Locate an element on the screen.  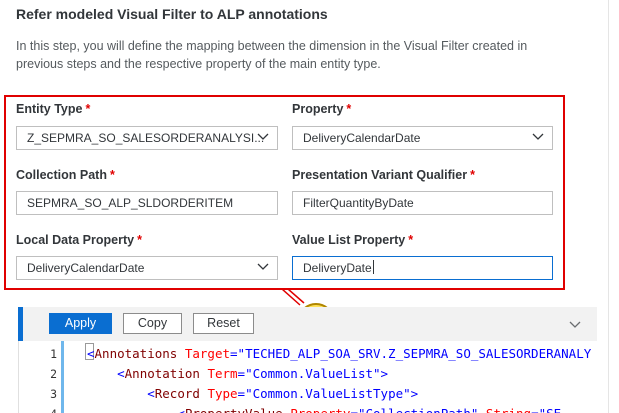
line-number: 3 is located at coordinates (53, 394).